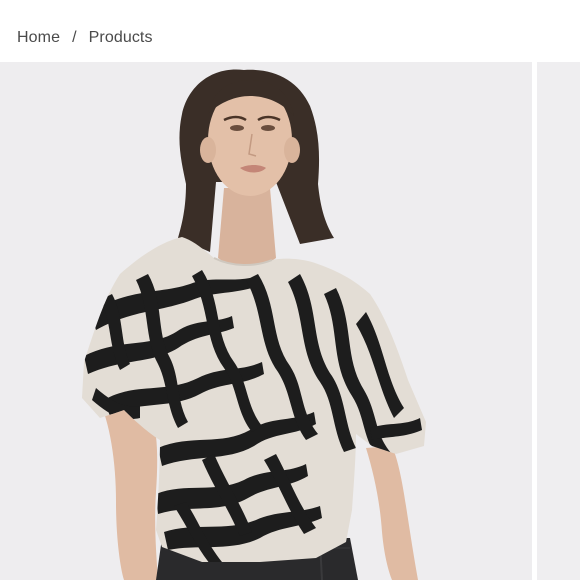 The width and height of the screenshot is (580, 580). Describe the element at coordinates (121, 38) in the screenshot. I see `breadcrumb-products-link: Products` at that location.